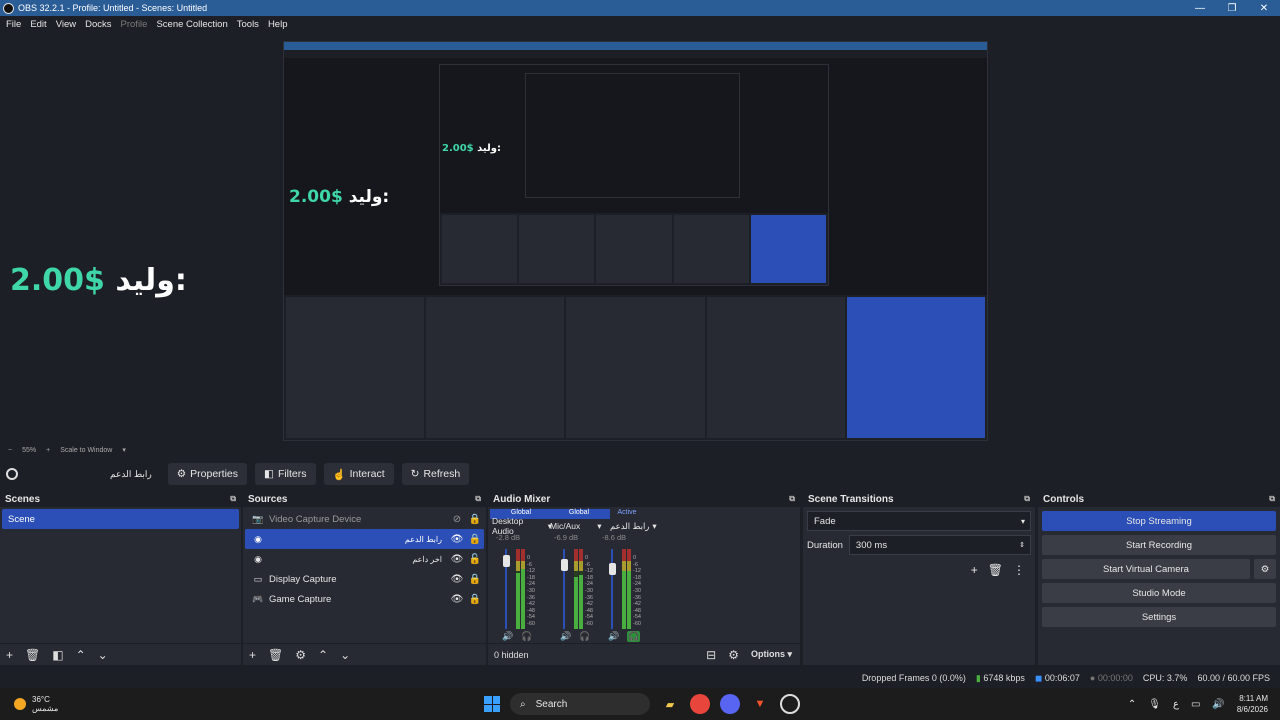 The height and width of the screenshot is (720, 1280). Describe the element at coordinates (278, 24) in the screenshot. I see `menu-help: Help` at that location.